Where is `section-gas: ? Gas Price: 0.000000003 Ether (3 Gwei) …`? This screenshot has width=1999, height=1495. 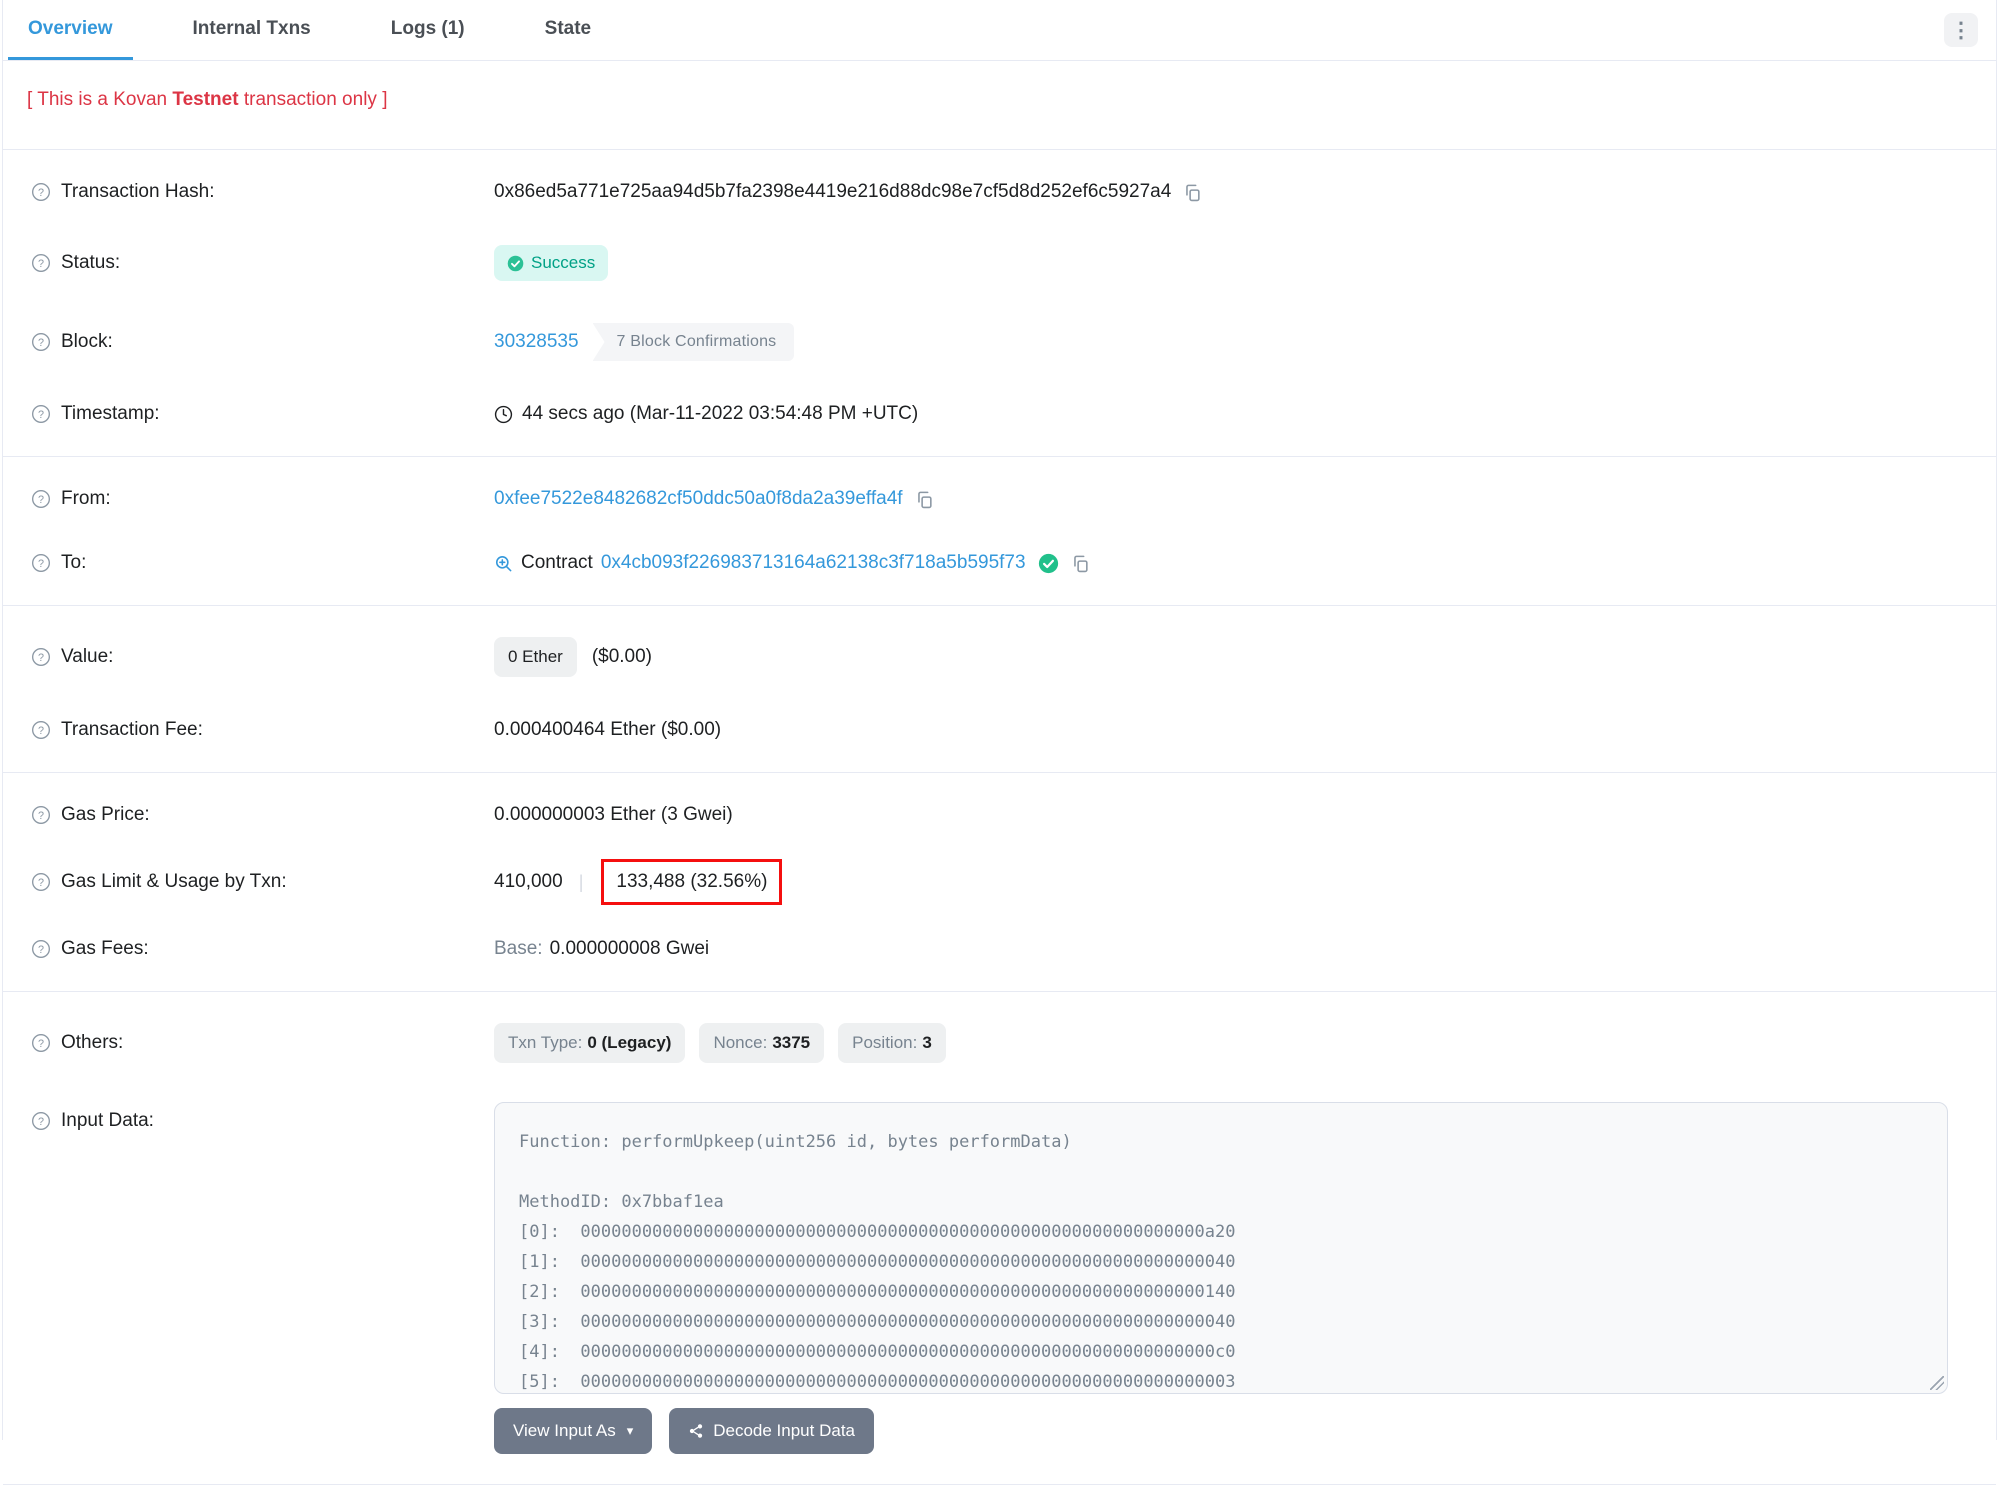
section-gas: ? Gas Price: 0.000000003 Ether (3 Gwei) … is located at coordinates (999, 881).